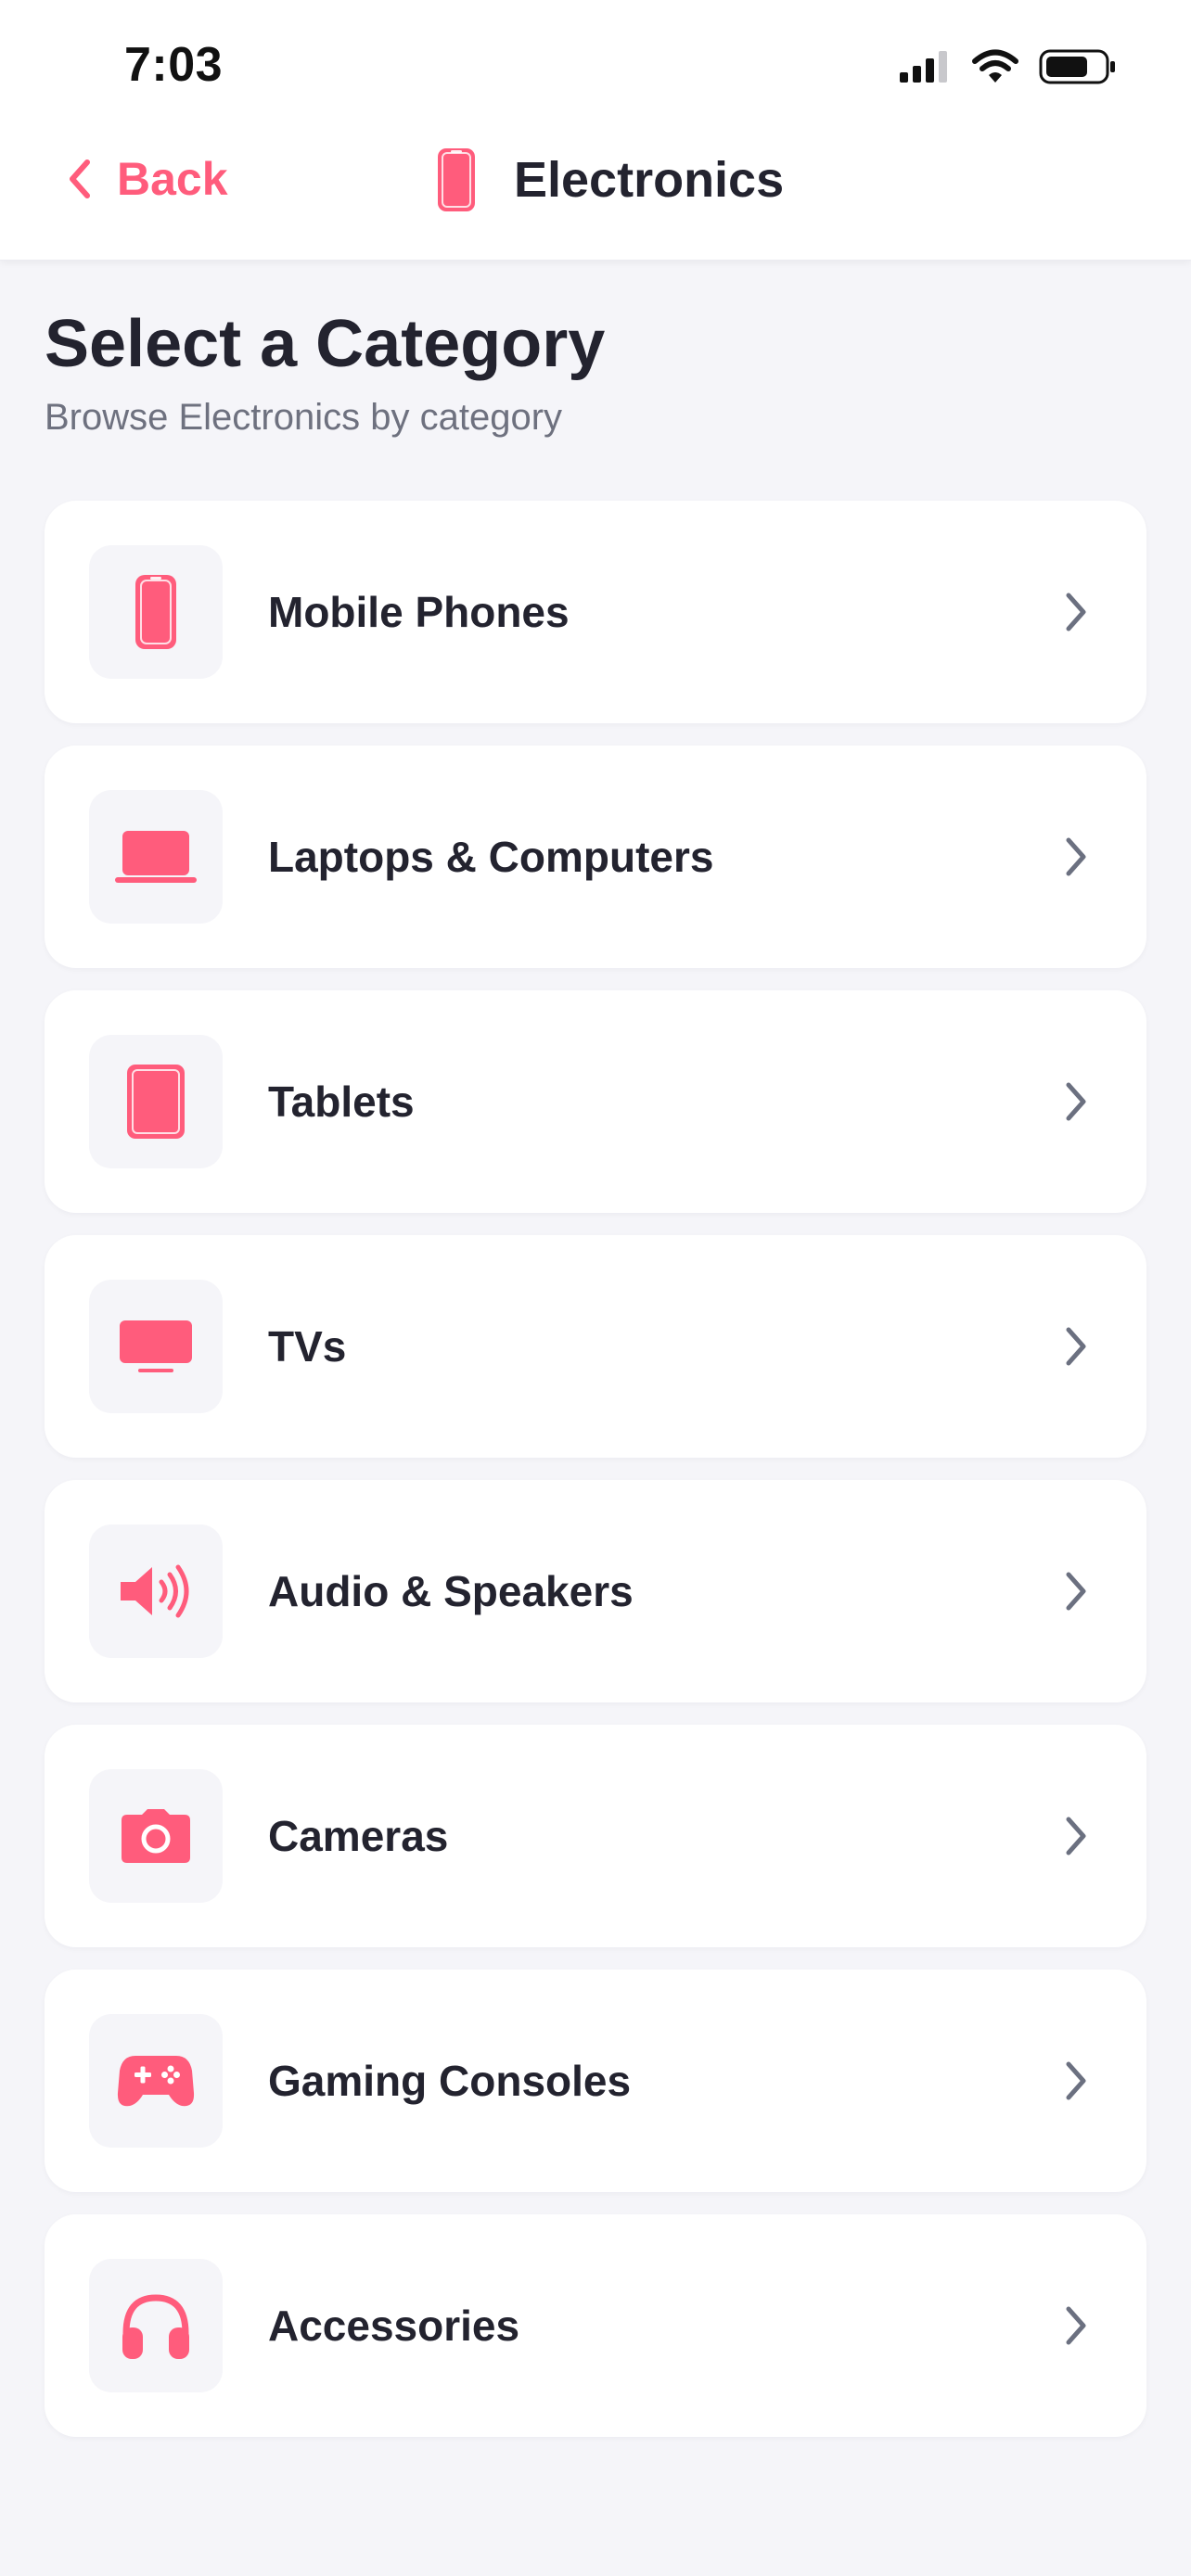  What do you see at coordinates (304, 418) in the screenshot?
I see `page-subtitle: Browse Electronics by category` at bounding box center [304, 418].